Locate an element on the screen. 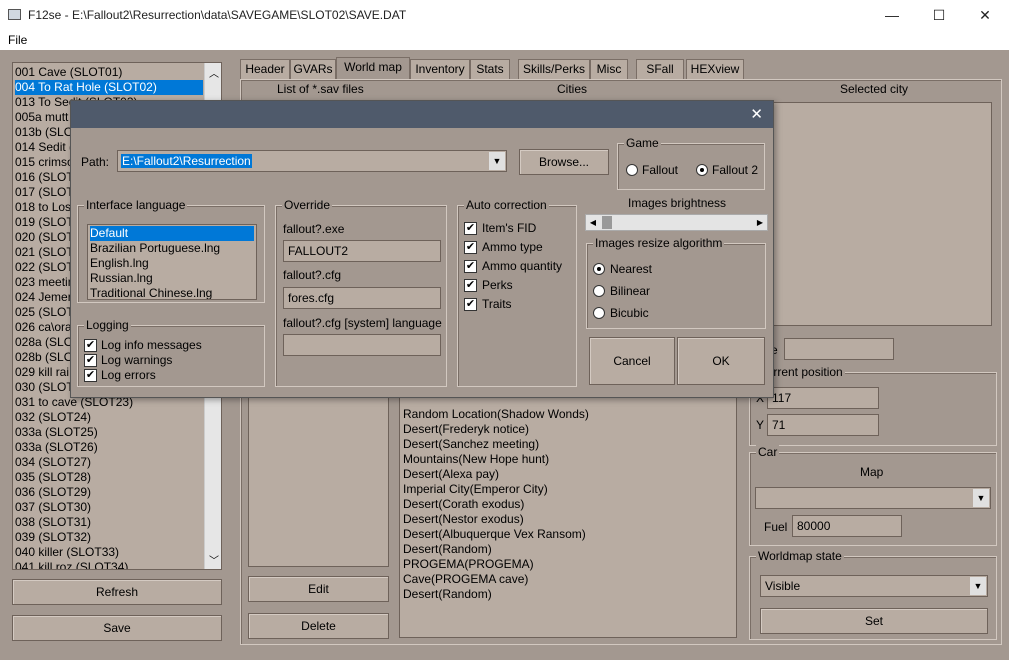  list-item: Desert(Frederyk notice) is located at coordinates (466, 429).